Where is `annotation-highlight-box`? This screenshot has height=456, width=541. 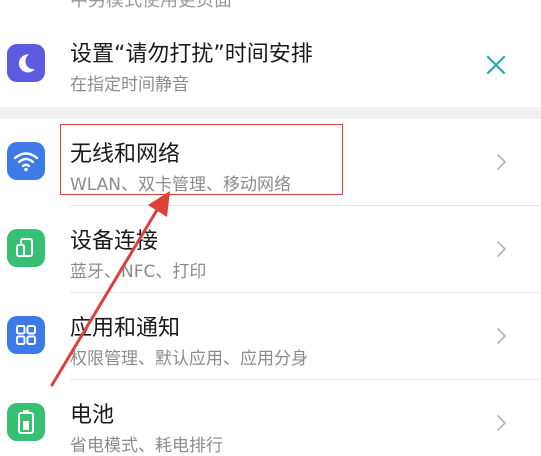
annotation-highlight-box is located at coordinates (201, 159).